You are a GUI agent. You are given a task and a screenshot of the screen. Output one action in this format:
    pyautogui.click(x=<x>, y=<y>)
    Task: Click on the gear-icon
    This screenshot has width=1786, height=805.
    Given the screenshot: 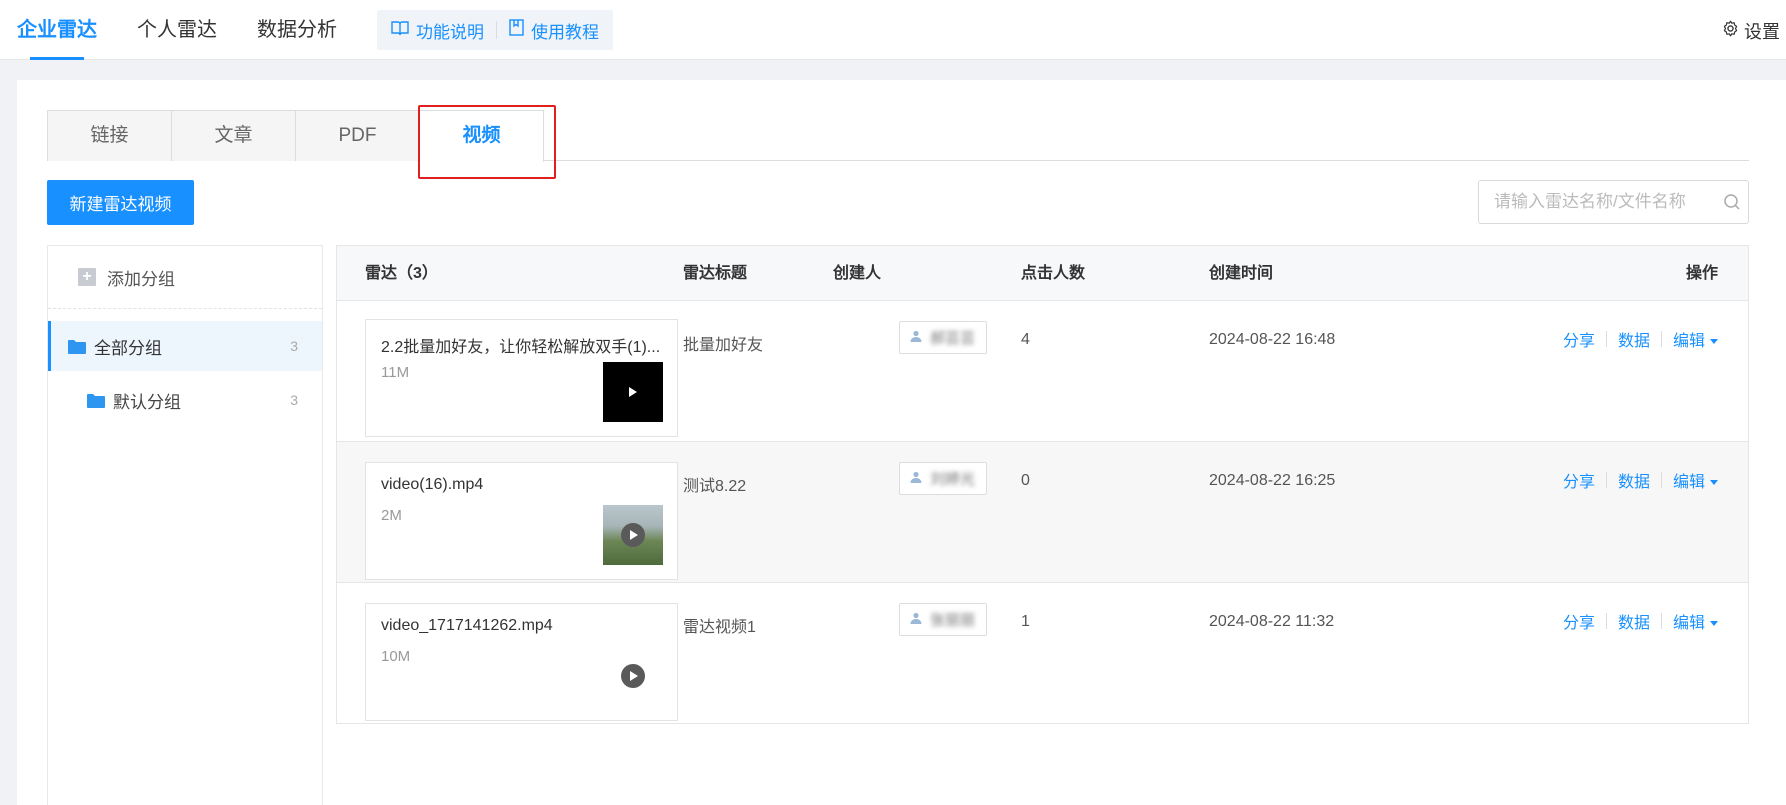 What is the action you would take?
    pyautogui.click(x=1733, y=31)
    